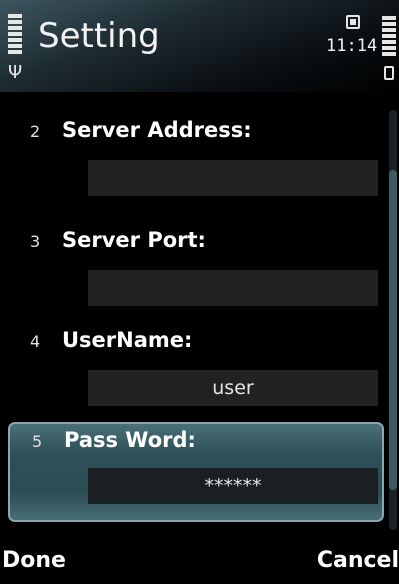 The height and width of the screenshot is (584, 399). I want to click on field-number: 4, so click(35, 341).